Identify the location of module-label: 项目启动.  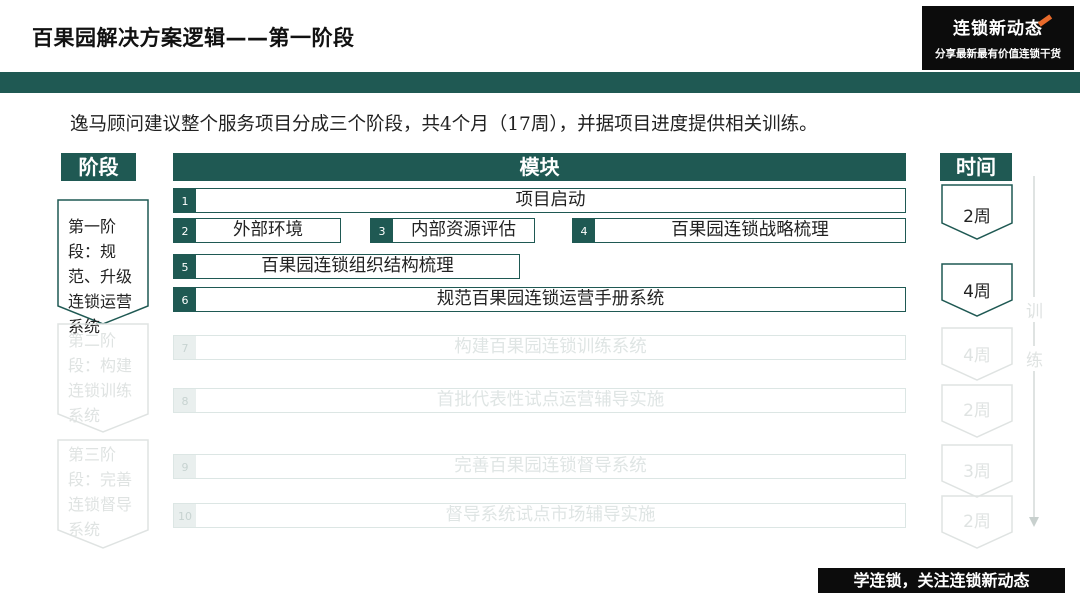
(550, 200).